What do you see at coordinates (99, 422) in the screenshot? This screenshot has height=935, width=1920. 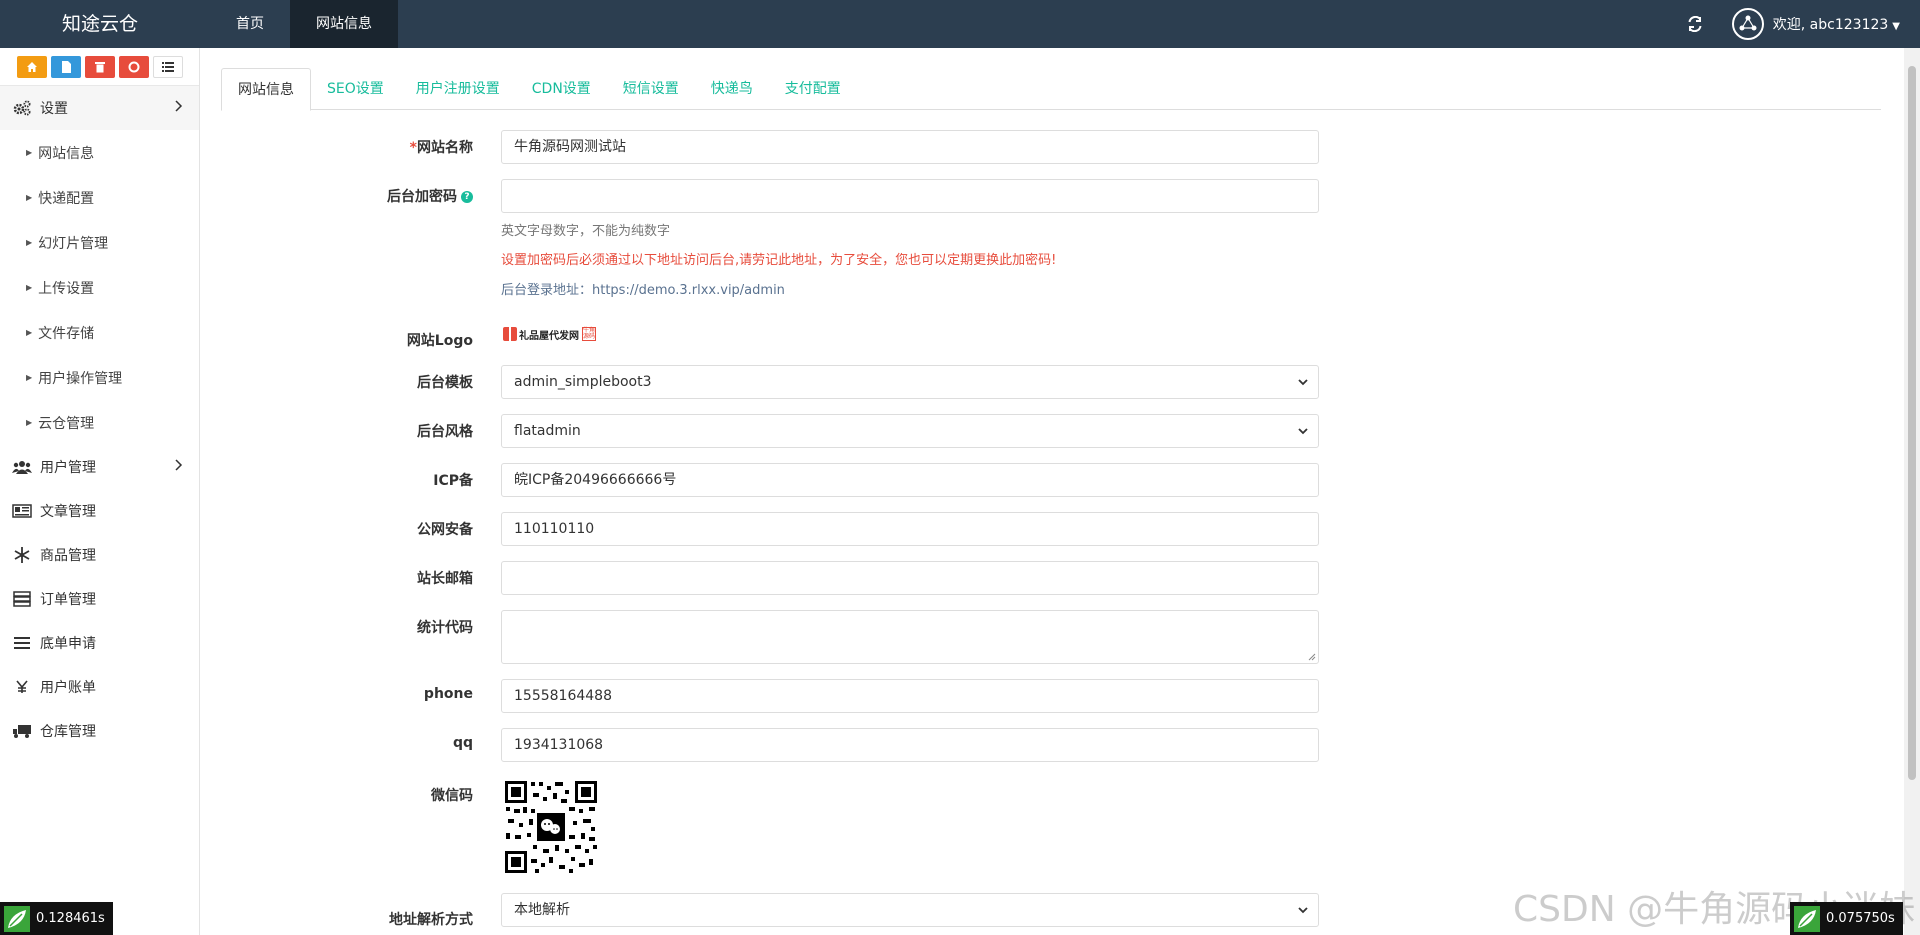 I see `sidebar-item-cloud-warehouse: ▶ 云仓管理` at bounding box center [99, 422].